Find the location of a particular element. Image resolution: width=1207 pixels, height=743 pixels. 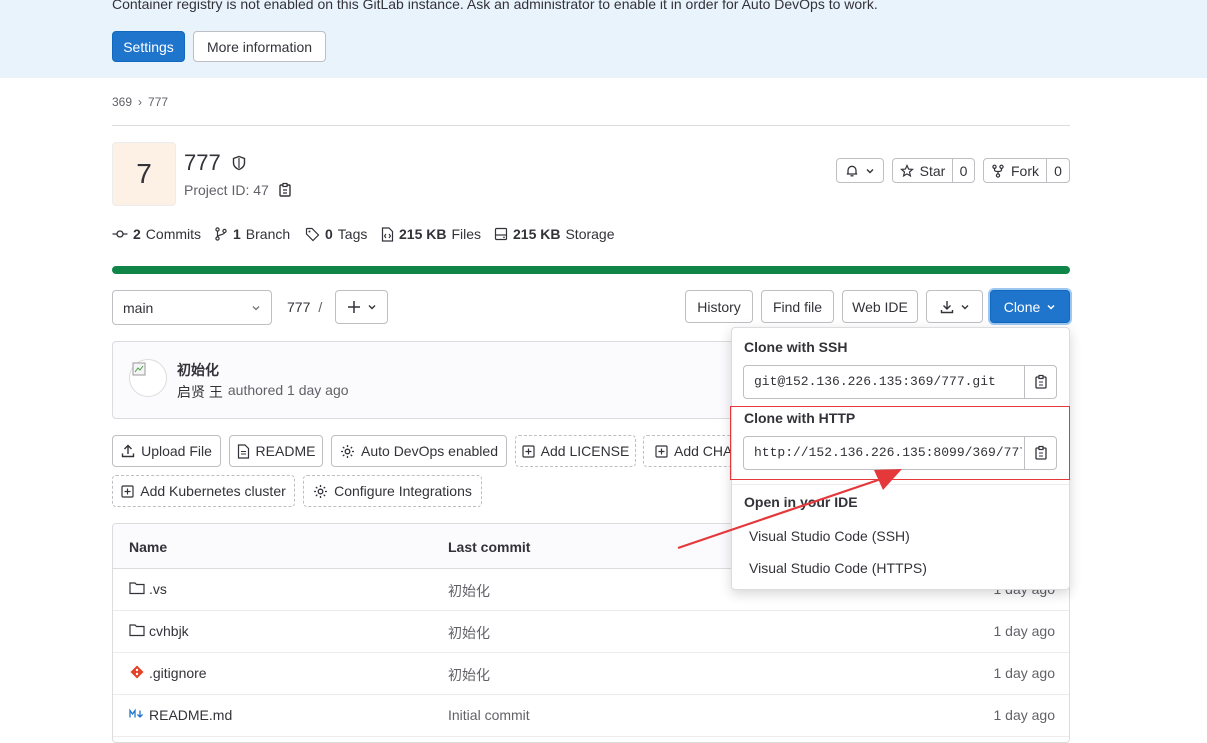

last-commit-panel is located at coordinates (432, 380).